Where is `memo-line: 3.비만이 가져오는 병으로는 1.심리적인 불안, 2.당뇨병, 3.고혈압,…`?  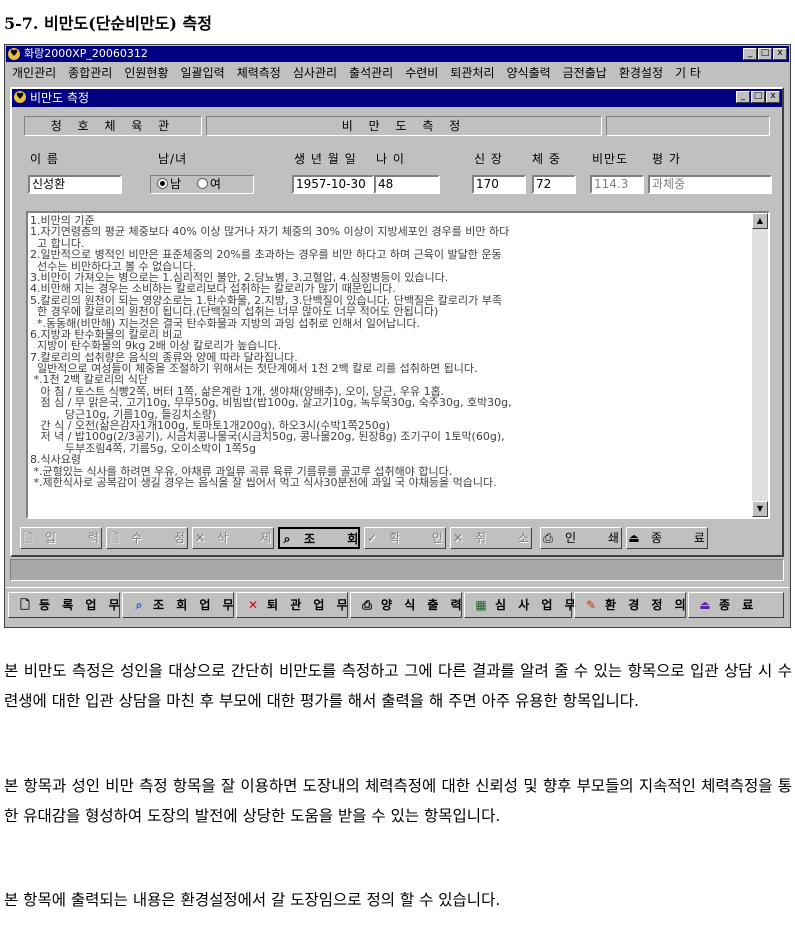
memo-line: 3.비만이 가져오는 병으로는 1.심리적인 불안, 2.당뇨병, 3.고혈압,… is located at coordinates (239, 277).